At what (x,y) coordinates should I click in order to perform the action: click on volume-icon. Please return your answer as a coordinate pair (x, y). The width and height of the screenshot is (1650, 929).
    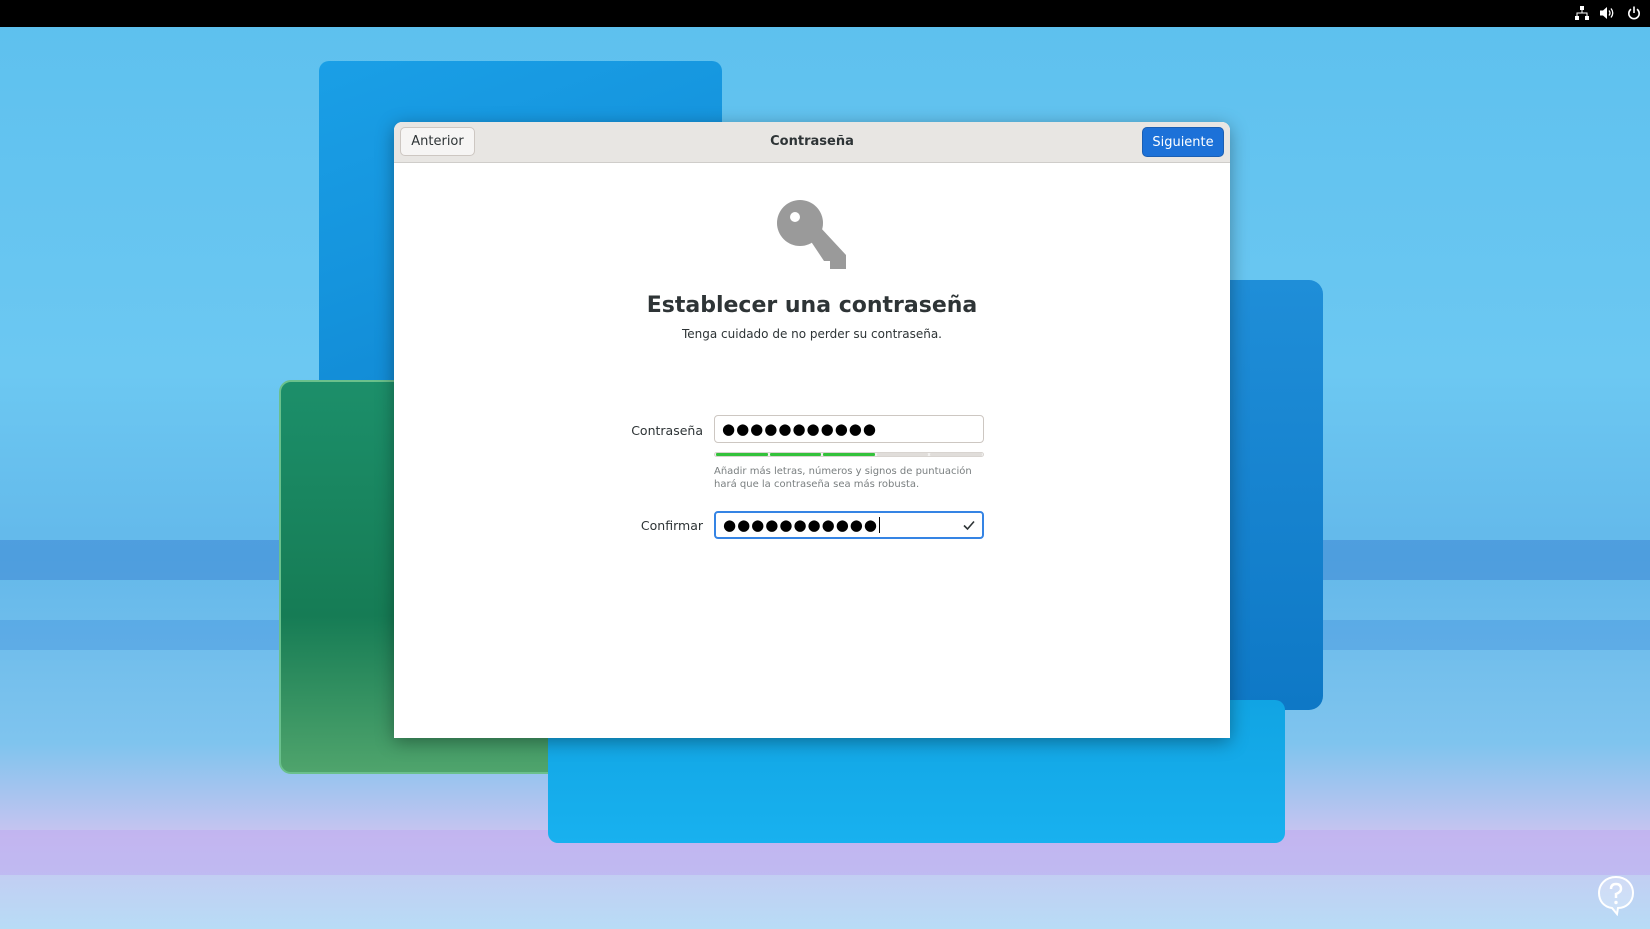
    Looking at the image, I should click on (1608, 13).